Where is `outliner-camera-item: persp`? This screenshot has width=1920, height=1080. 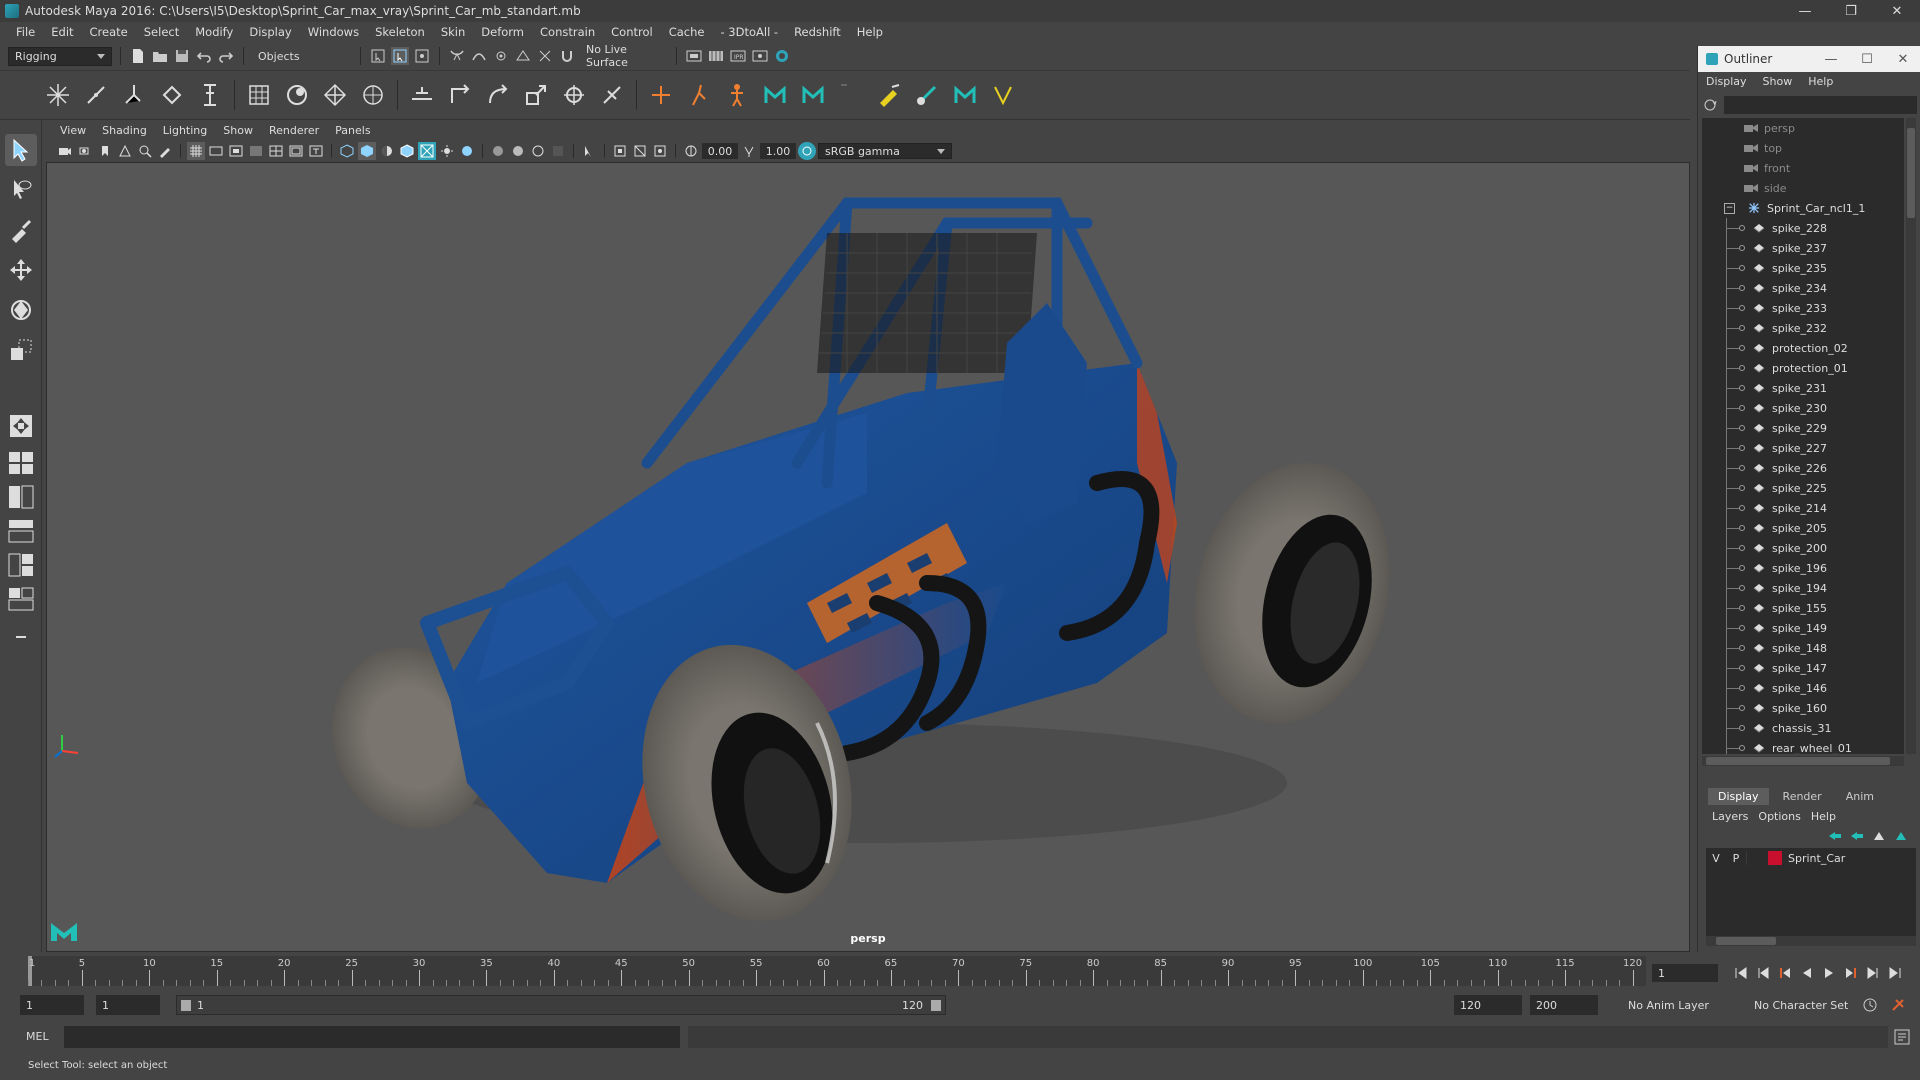
outliner-camera-item: persp is located at coordinates (1803, 128).